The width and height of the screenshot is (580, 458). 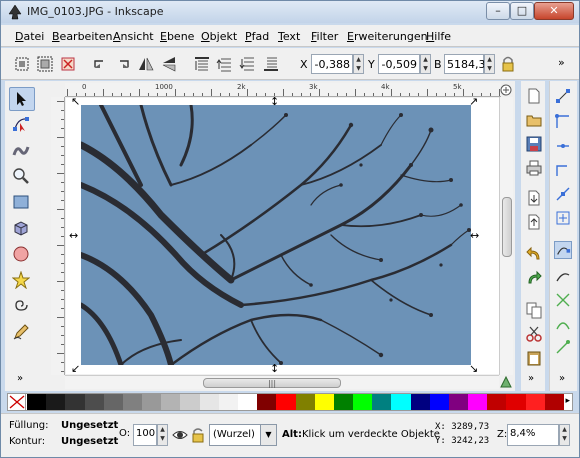 What do you see at coordinates (561, 62) in the screenshot?
I see `more-controls-icon: »` at bounding box center [561, 62].